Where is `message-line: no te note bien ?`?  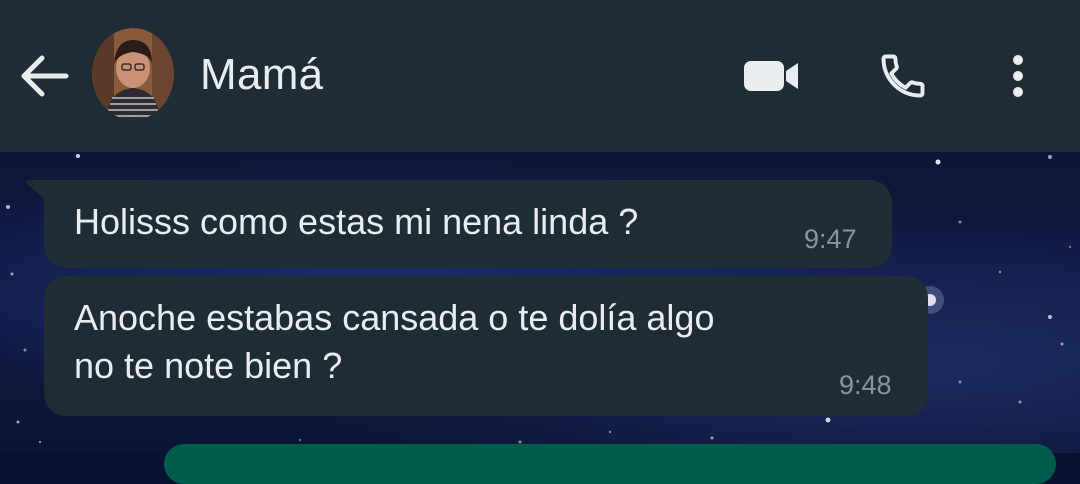
message-line: no te note bien ? is located at coordinates (208, 365).